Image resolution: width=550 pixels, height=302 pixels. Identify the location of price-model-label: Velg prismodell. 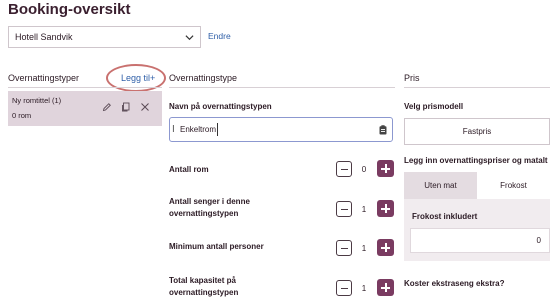
(434, 106).